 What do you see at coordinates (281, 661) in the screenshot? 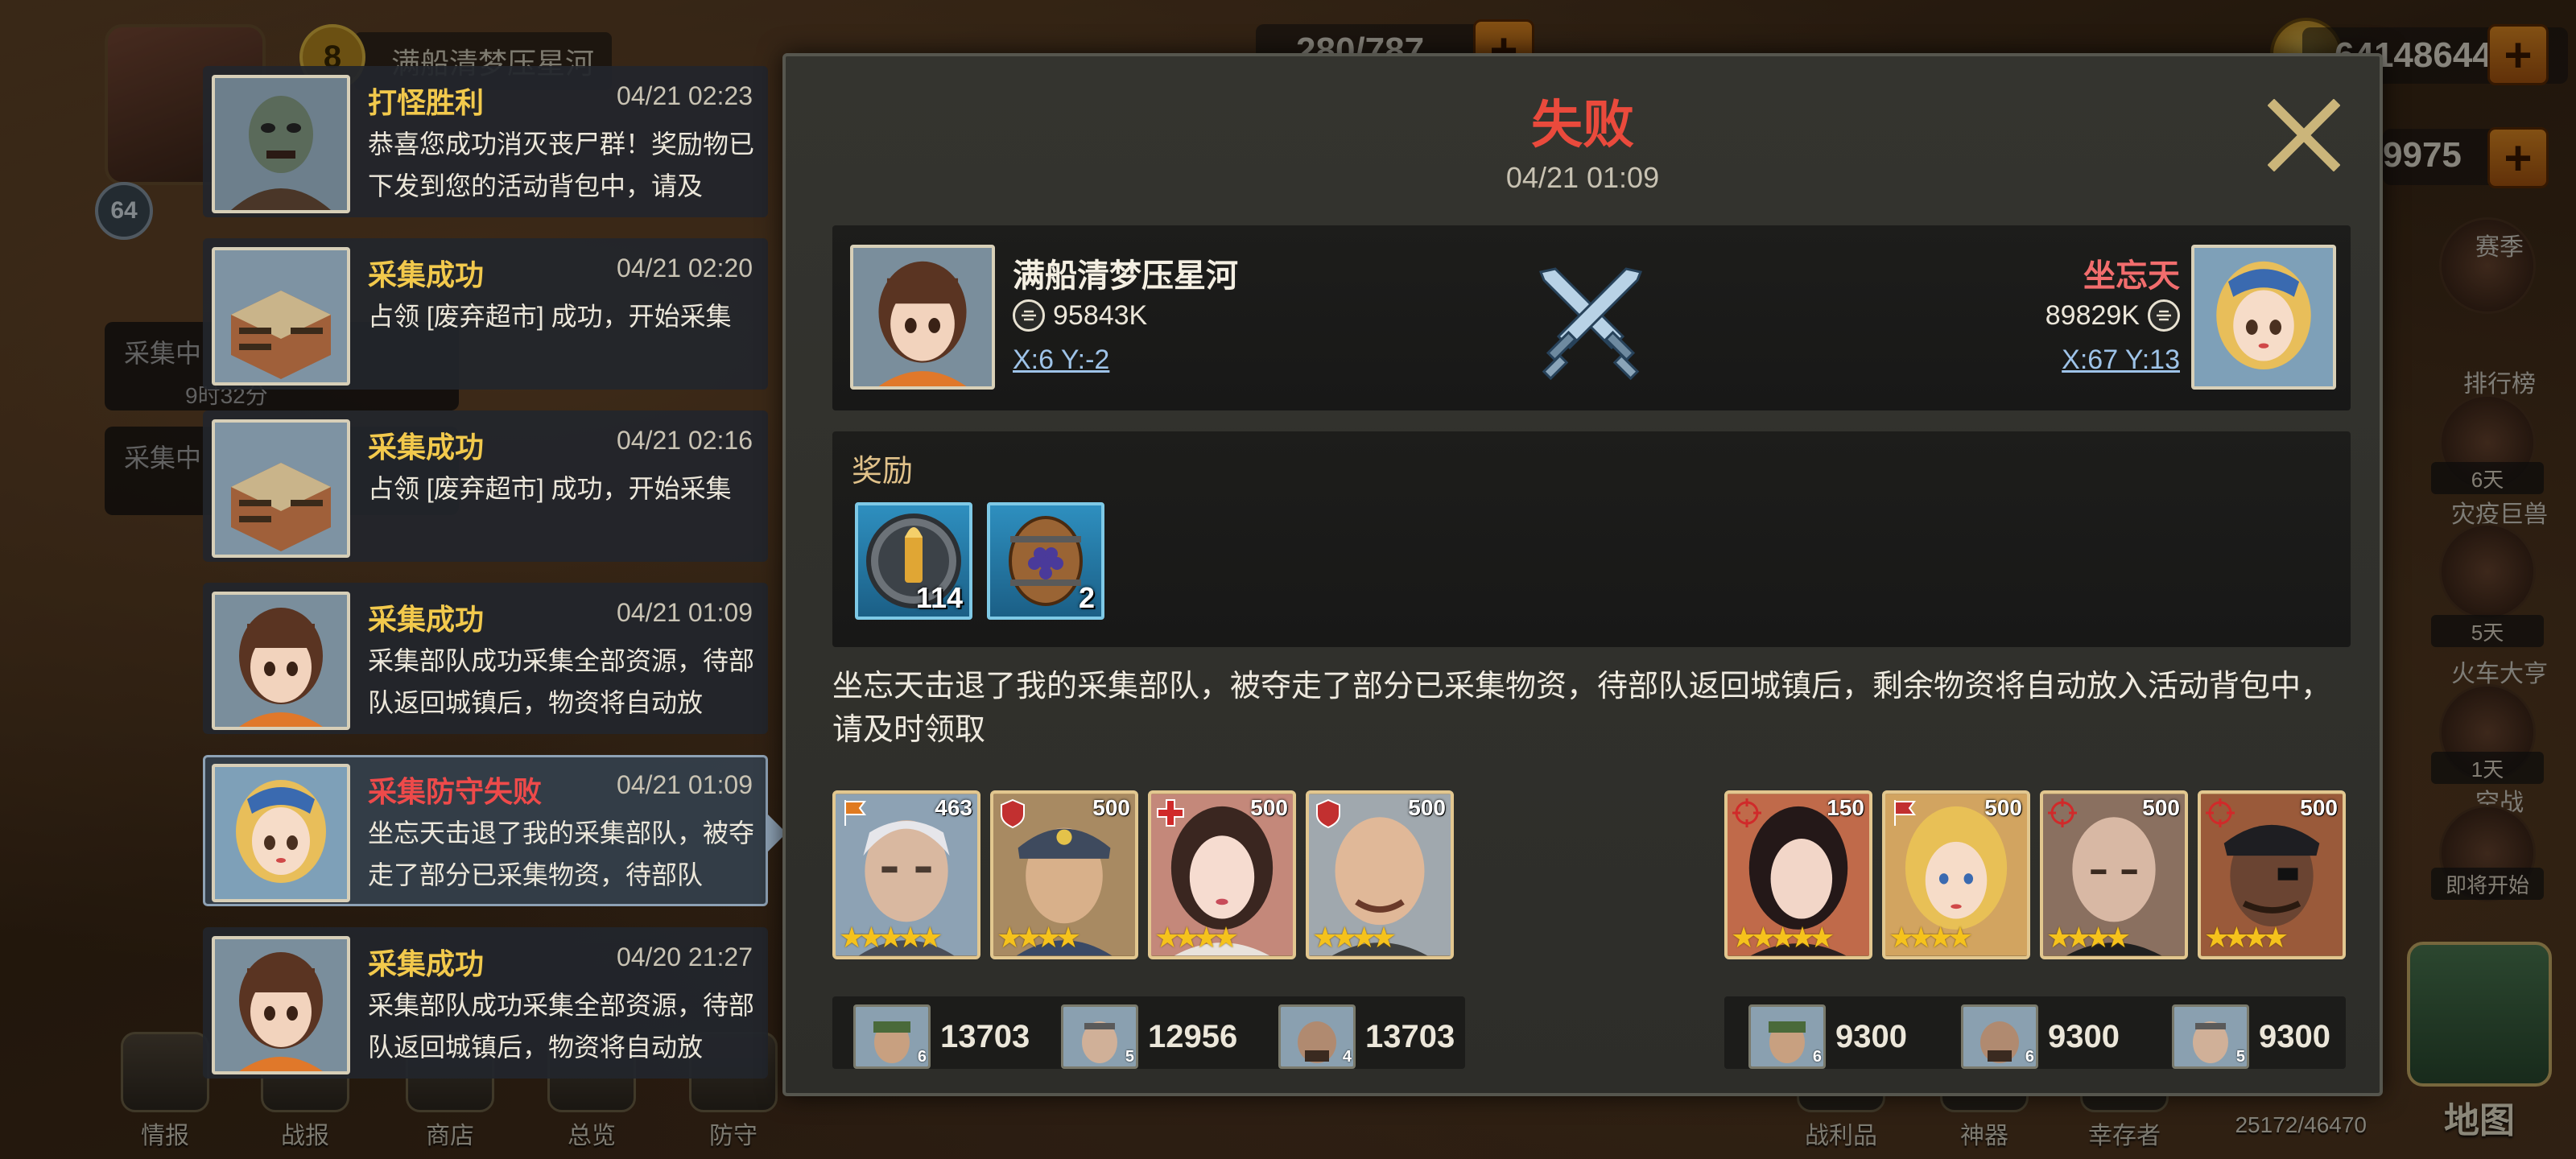
I see `brunette-avatar` at bounding box center [281, 661].